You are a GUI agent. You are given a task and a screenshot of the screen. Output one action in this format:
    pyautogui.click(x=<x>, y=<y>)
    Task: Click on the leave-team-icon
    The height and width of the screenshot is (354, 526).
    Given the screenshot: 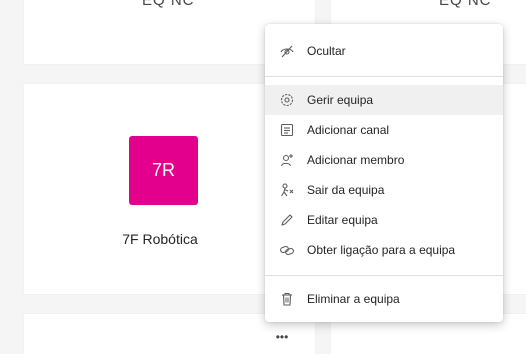 What is the action you would take?
    pyautogui.click(x=287, y=190)
    